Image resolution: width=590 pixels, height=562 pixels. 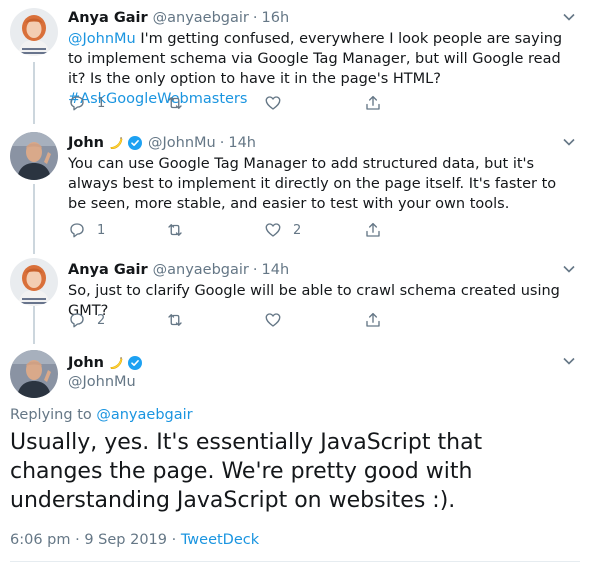 What do you see at coordinates (101, 320) in the screenshot?
I see `reply-count: 2` at bounding box center [101, 320].